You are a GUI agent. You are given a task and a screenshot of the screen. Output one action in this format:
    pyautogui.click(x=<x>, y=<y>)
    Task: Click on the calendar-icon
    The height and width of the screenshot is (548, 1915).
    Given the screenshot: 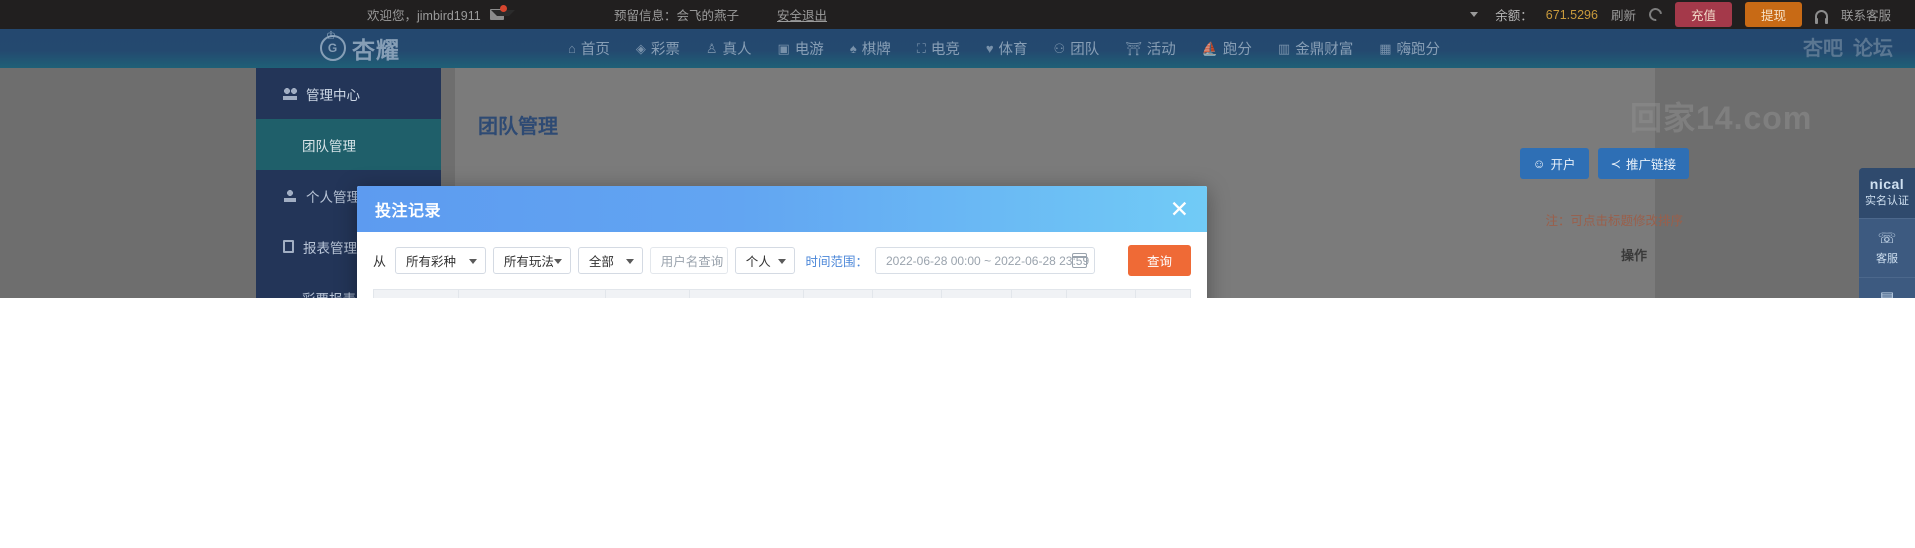 What is the action you would take?
    pyautogui.click(x=1079, y=260)
    